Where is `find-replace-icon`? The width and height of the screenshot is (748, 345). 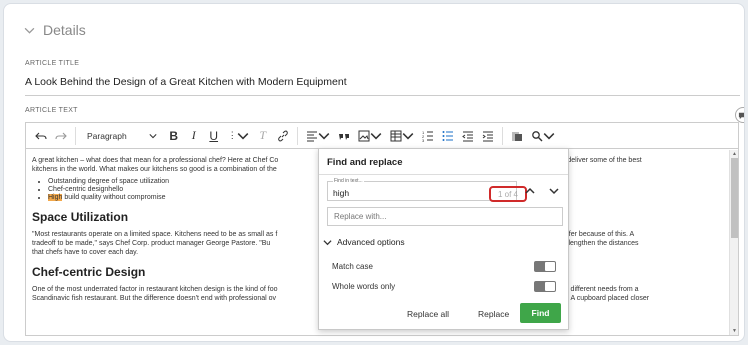
find-replace-icon is located at coordinates (537, 135).